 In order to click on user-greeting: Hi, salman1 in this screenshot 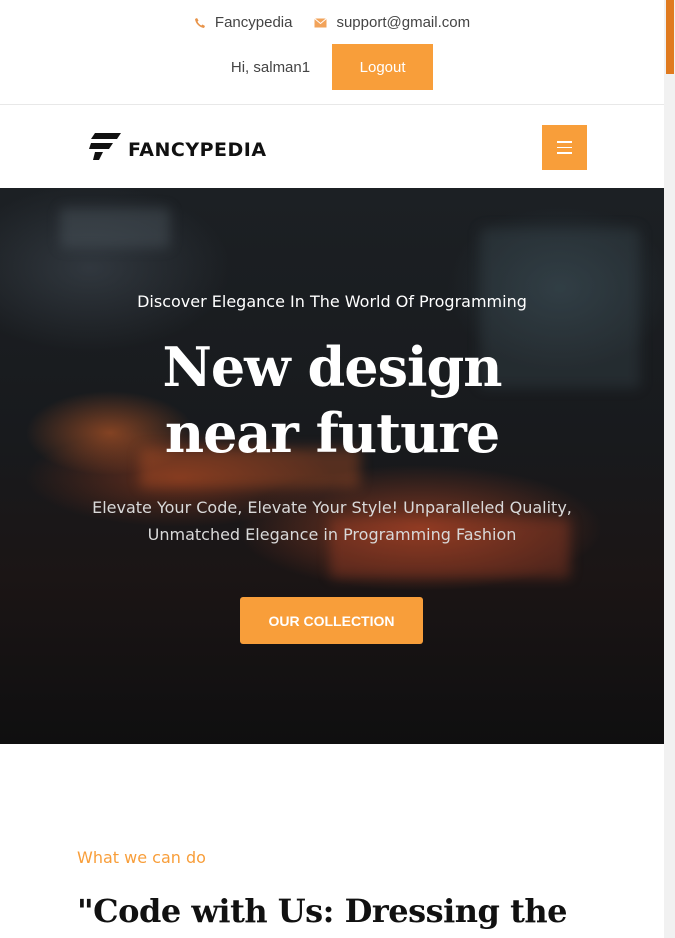, I will do `click(270, 67)`.